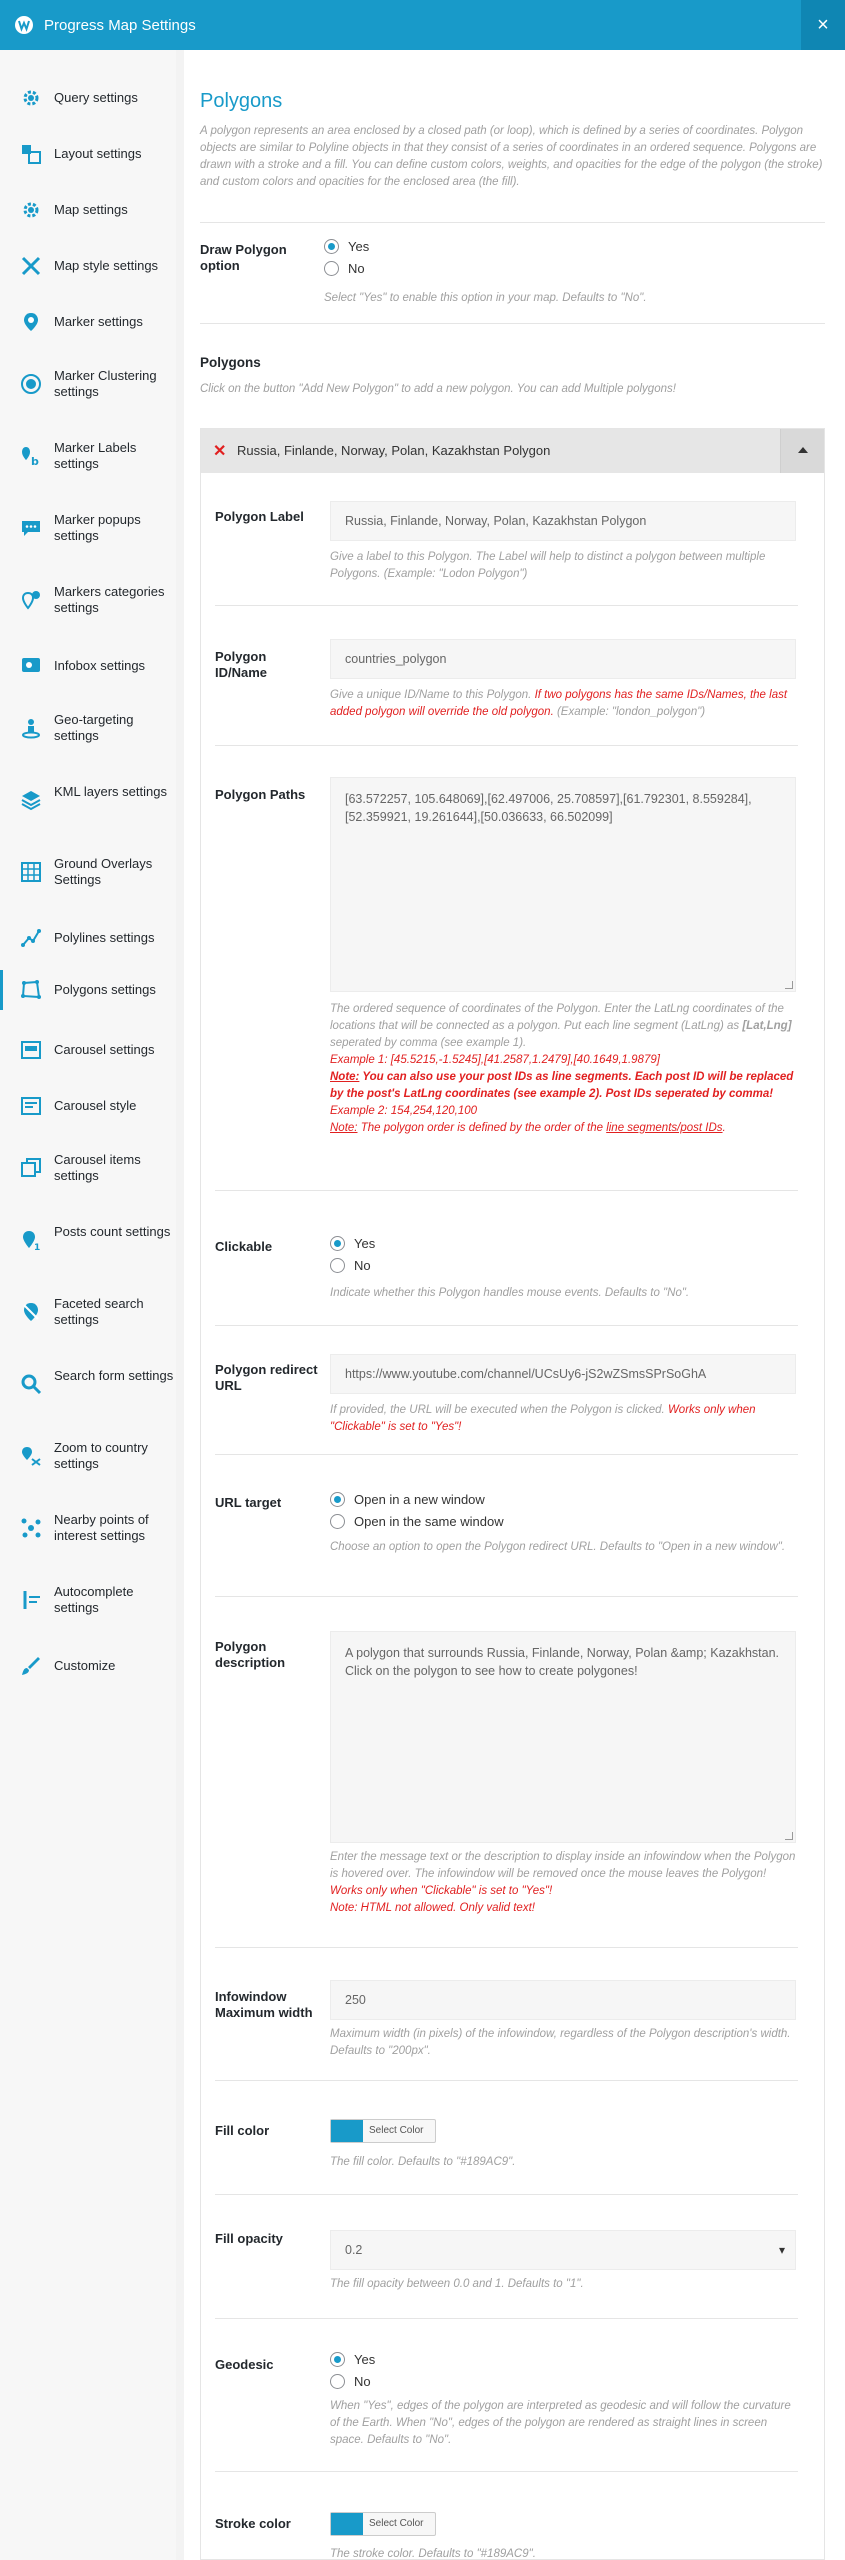 Image resolution: width=845 pixels, height=2560 pixels. Describe the element at coordinates (31, 384) in the screenshot. I see `cluster-icon` at that location.